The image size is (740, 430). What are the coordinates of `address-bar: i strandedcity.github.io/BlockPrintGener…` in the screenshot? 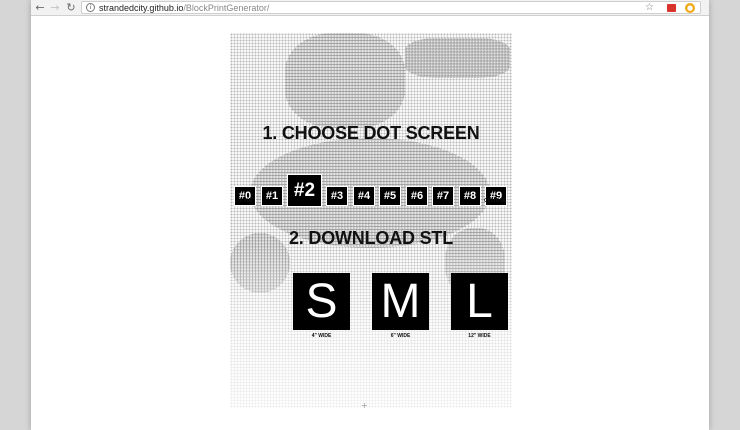 It's located at (391, 7).